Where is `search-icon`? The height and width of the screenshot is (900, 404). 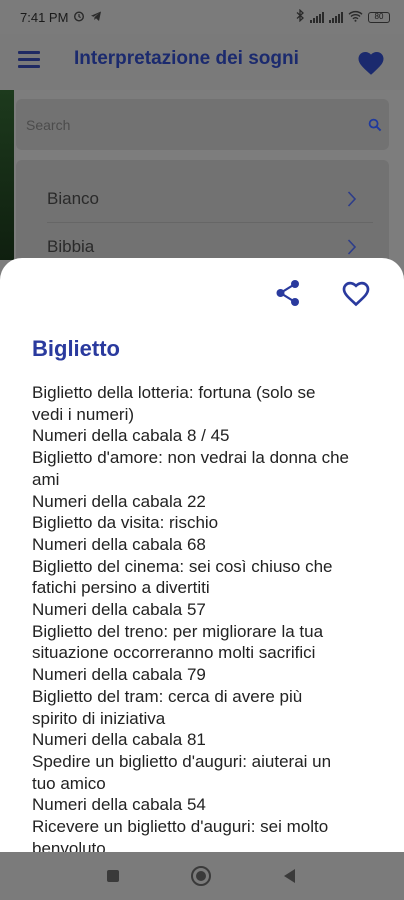 search-icon is located at coordinates (375, 127).